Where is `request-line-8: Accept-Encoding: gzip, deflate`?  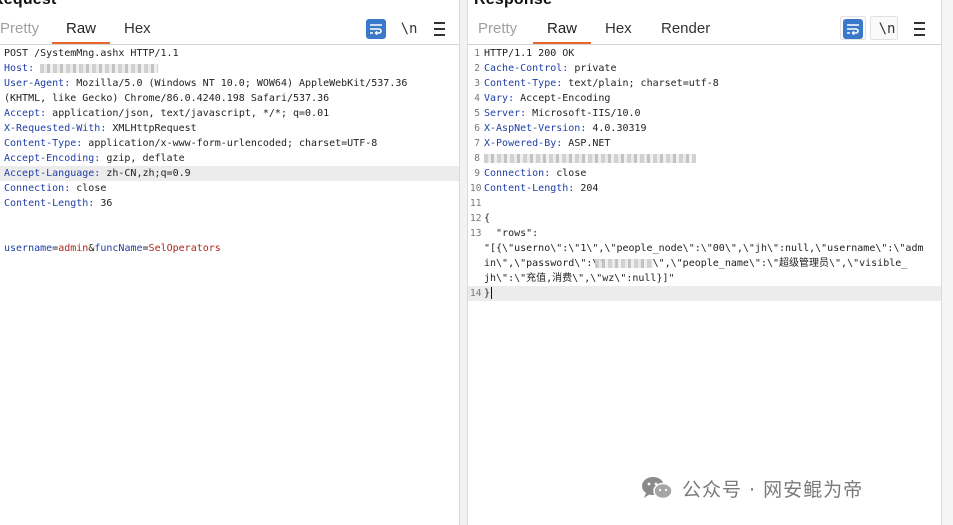
request-line-8: Accept-Encoding: gzip, deflate is located at coordinates (94, 158).